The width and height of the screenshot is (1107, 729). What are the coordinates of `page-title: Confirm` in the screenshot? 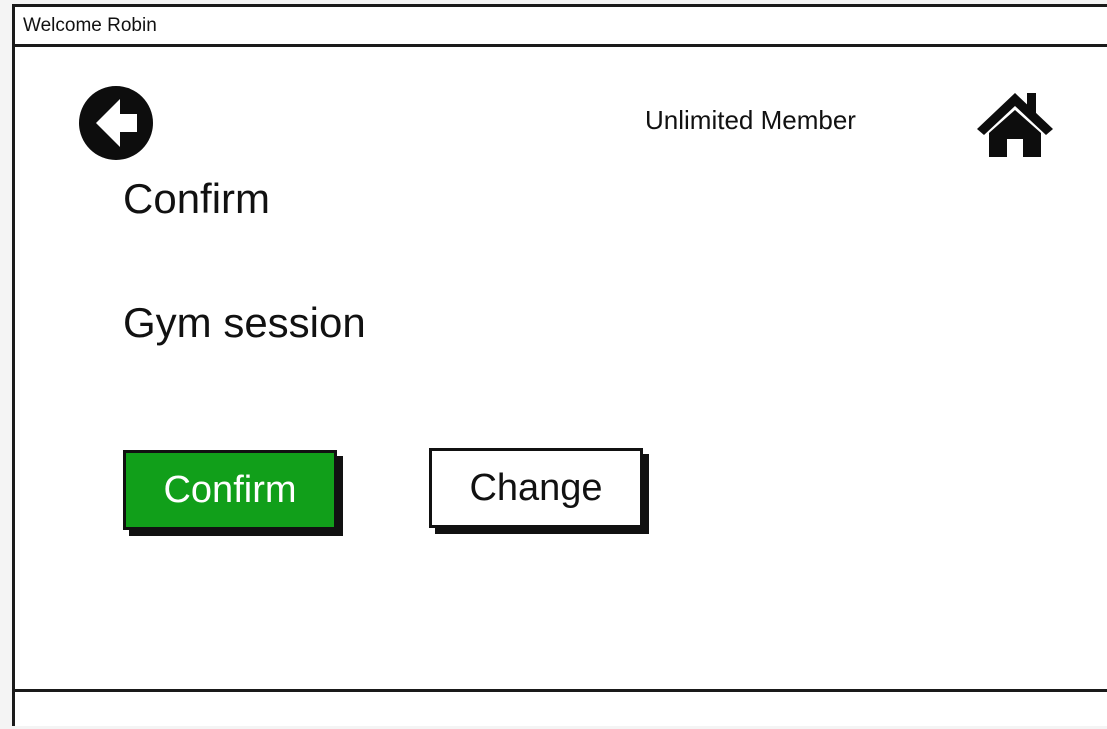 It's located at (197, 198).